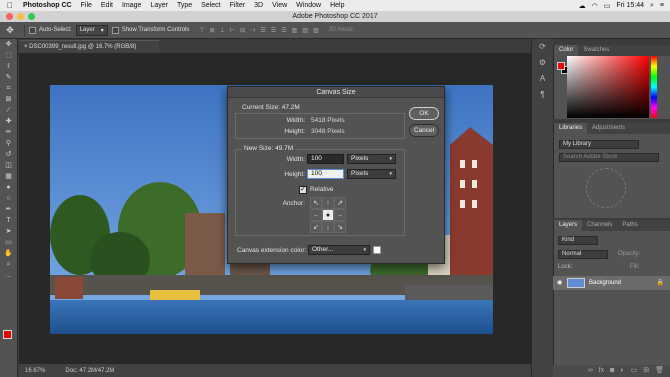  What do you see at coordinates (115, 30) in the screenshot?
I see `transform-controls-checkbox` at bounding box center [115, 30].